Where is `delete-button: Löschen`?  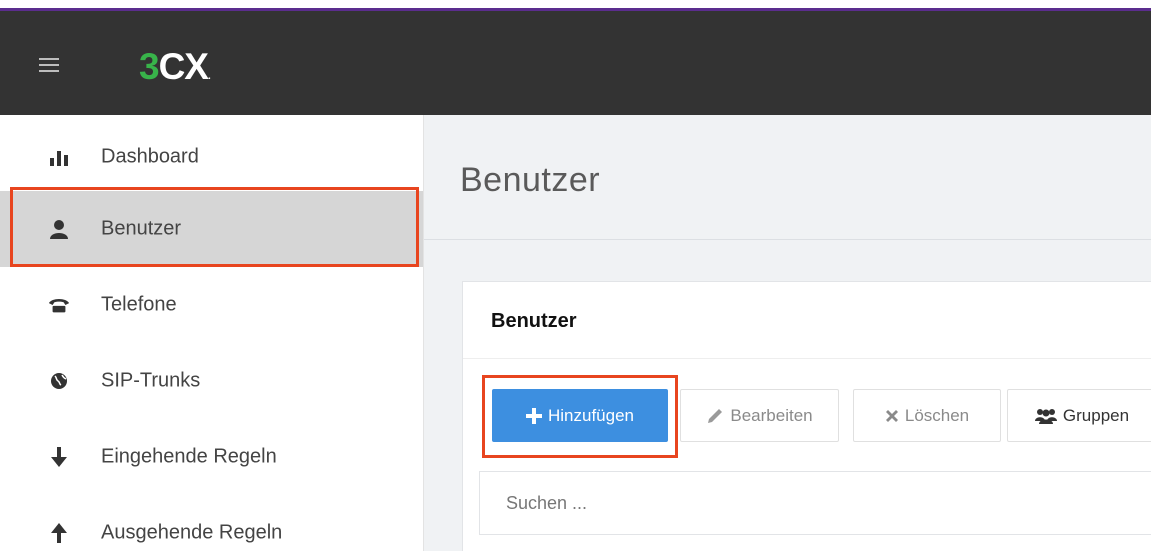
delete-button: Löschen is located at coordinates (927, 415).